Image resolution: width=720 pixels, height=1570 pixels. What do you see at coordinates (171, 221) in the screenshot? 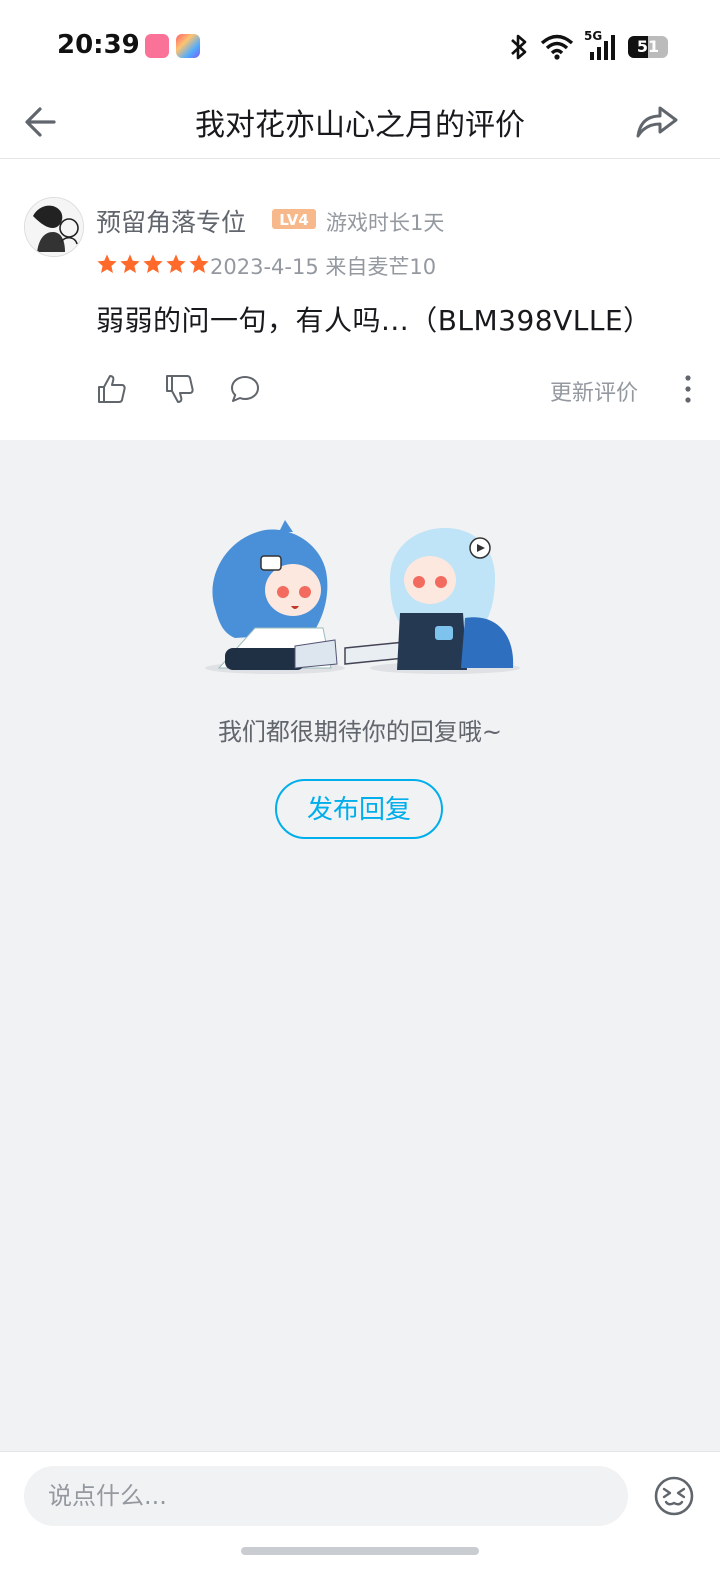
I see `username: 预留角落专位` at bounding box center [171, 221].